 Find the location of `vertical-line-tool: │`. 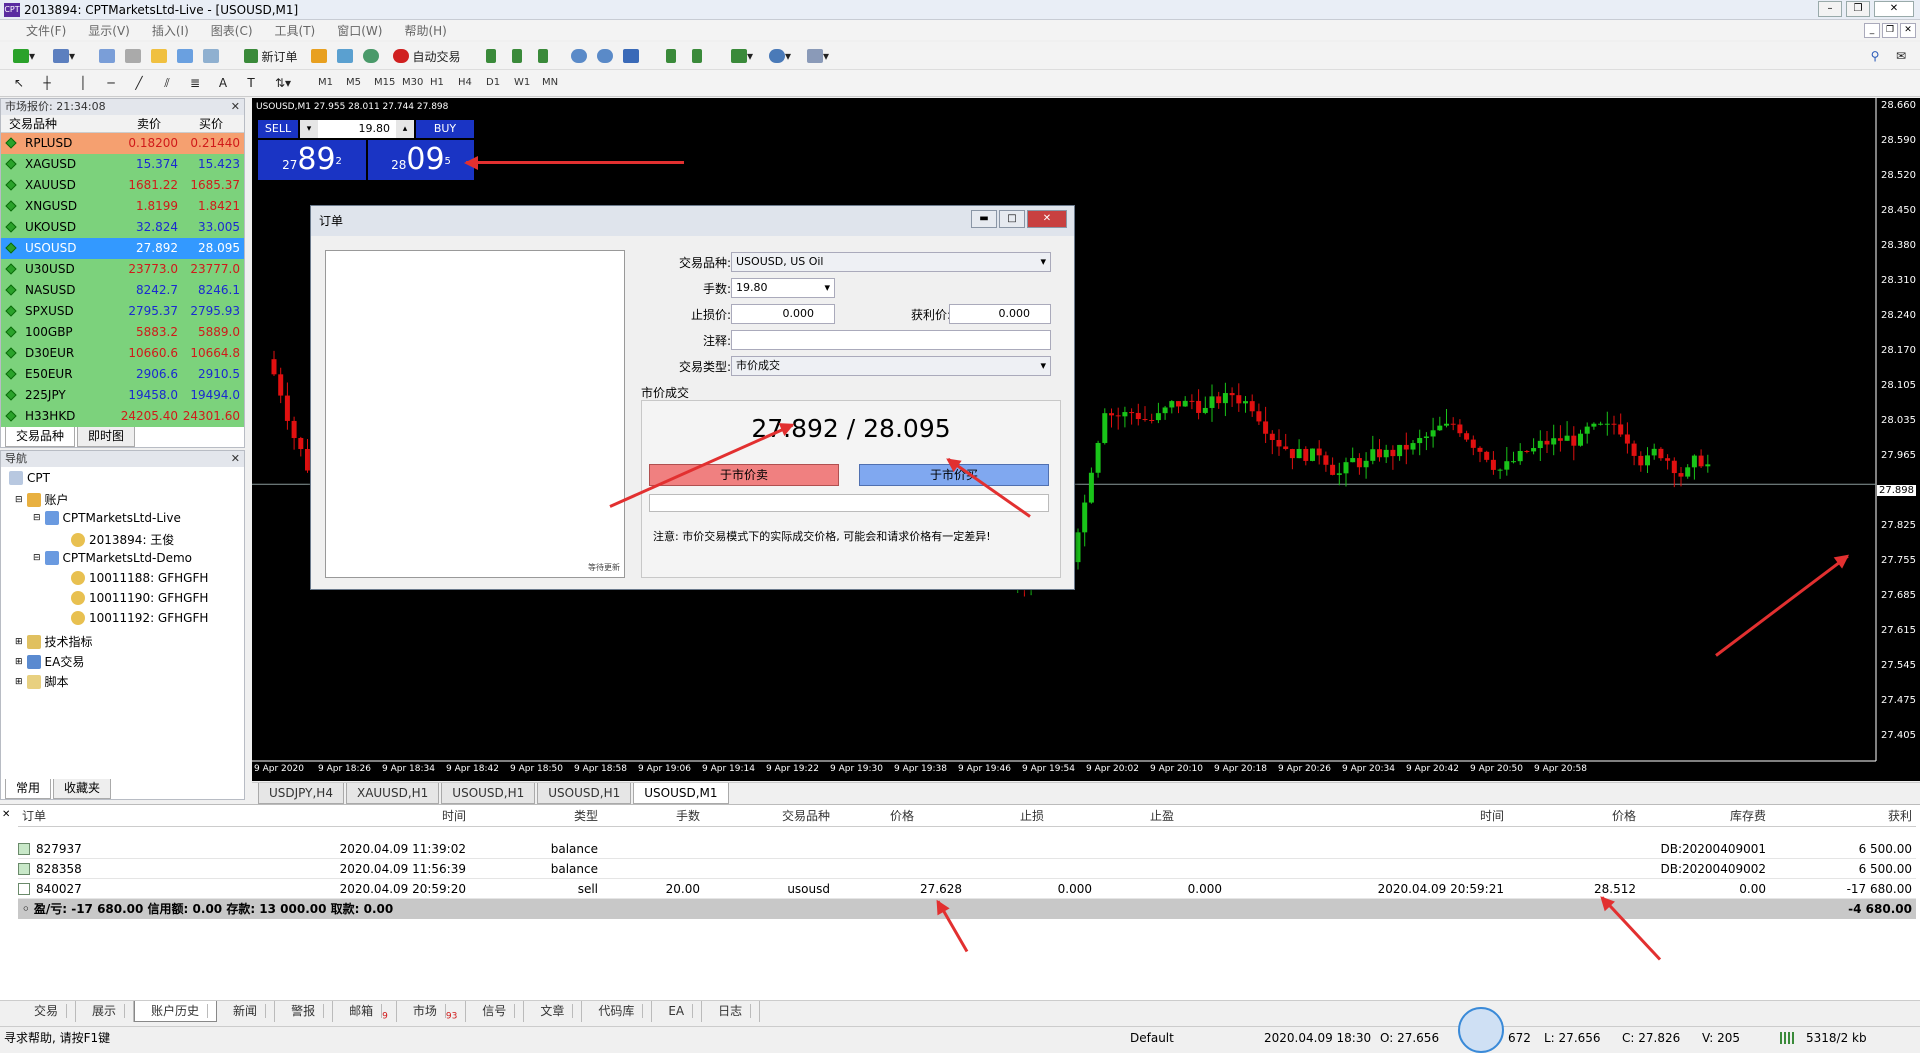

vertical-line-tool: │ is located at coordinates (83, 83).